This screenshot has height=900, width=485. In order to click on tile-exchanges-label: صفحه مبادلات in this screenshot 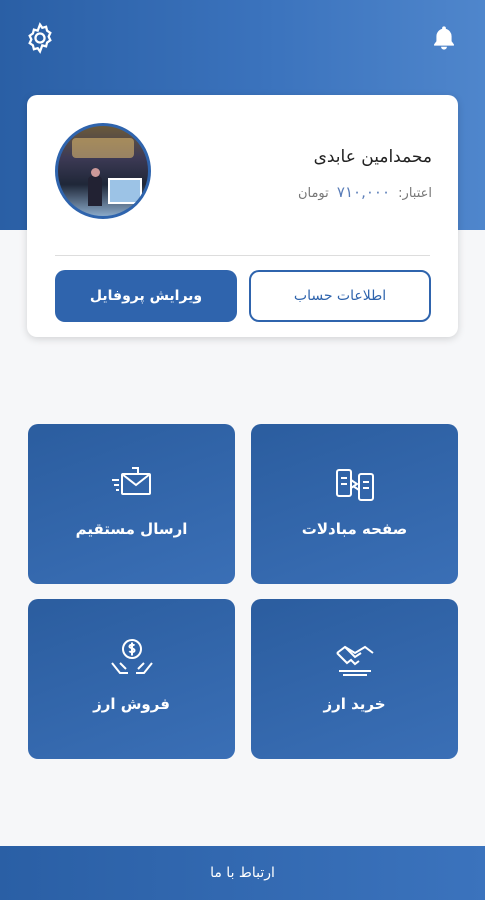, I will do `click(354, 529)`.